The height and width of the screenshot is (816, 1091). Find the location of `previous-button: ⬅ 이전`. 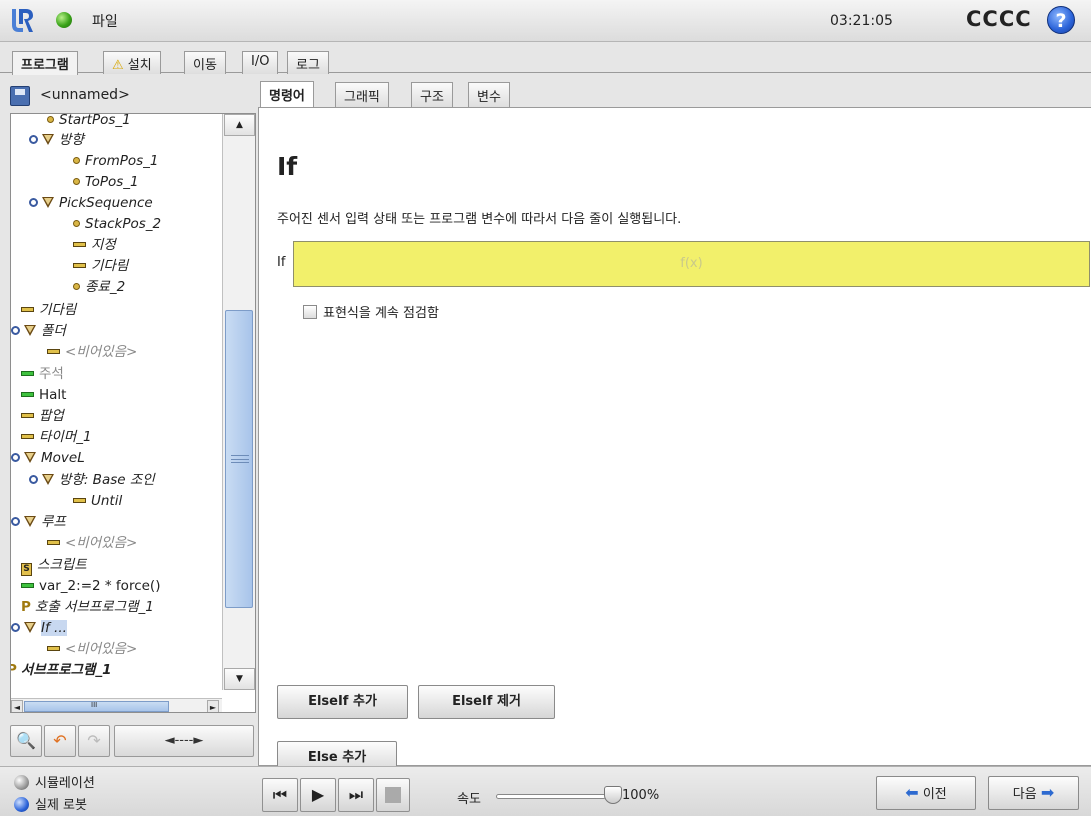

previous-button: ⬅ 이전 is located at coordinates (926, 793).